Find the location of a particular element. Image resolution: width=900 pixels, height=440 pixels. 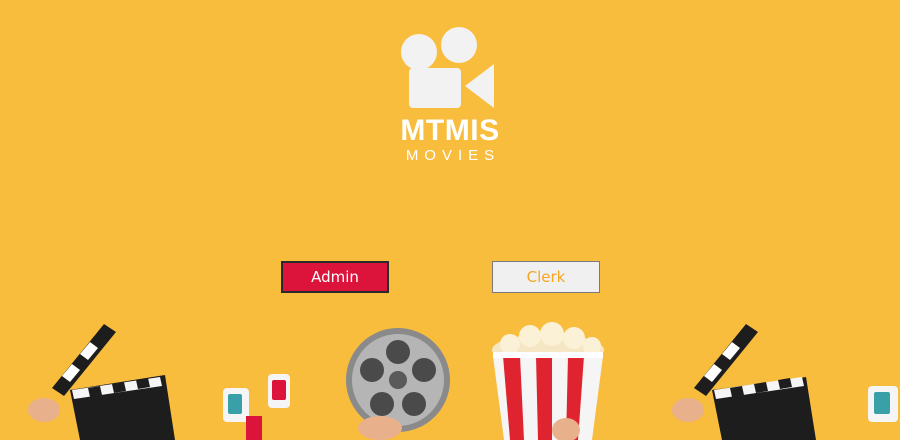

admin-button: Admin is located at coordinates (335, 277).